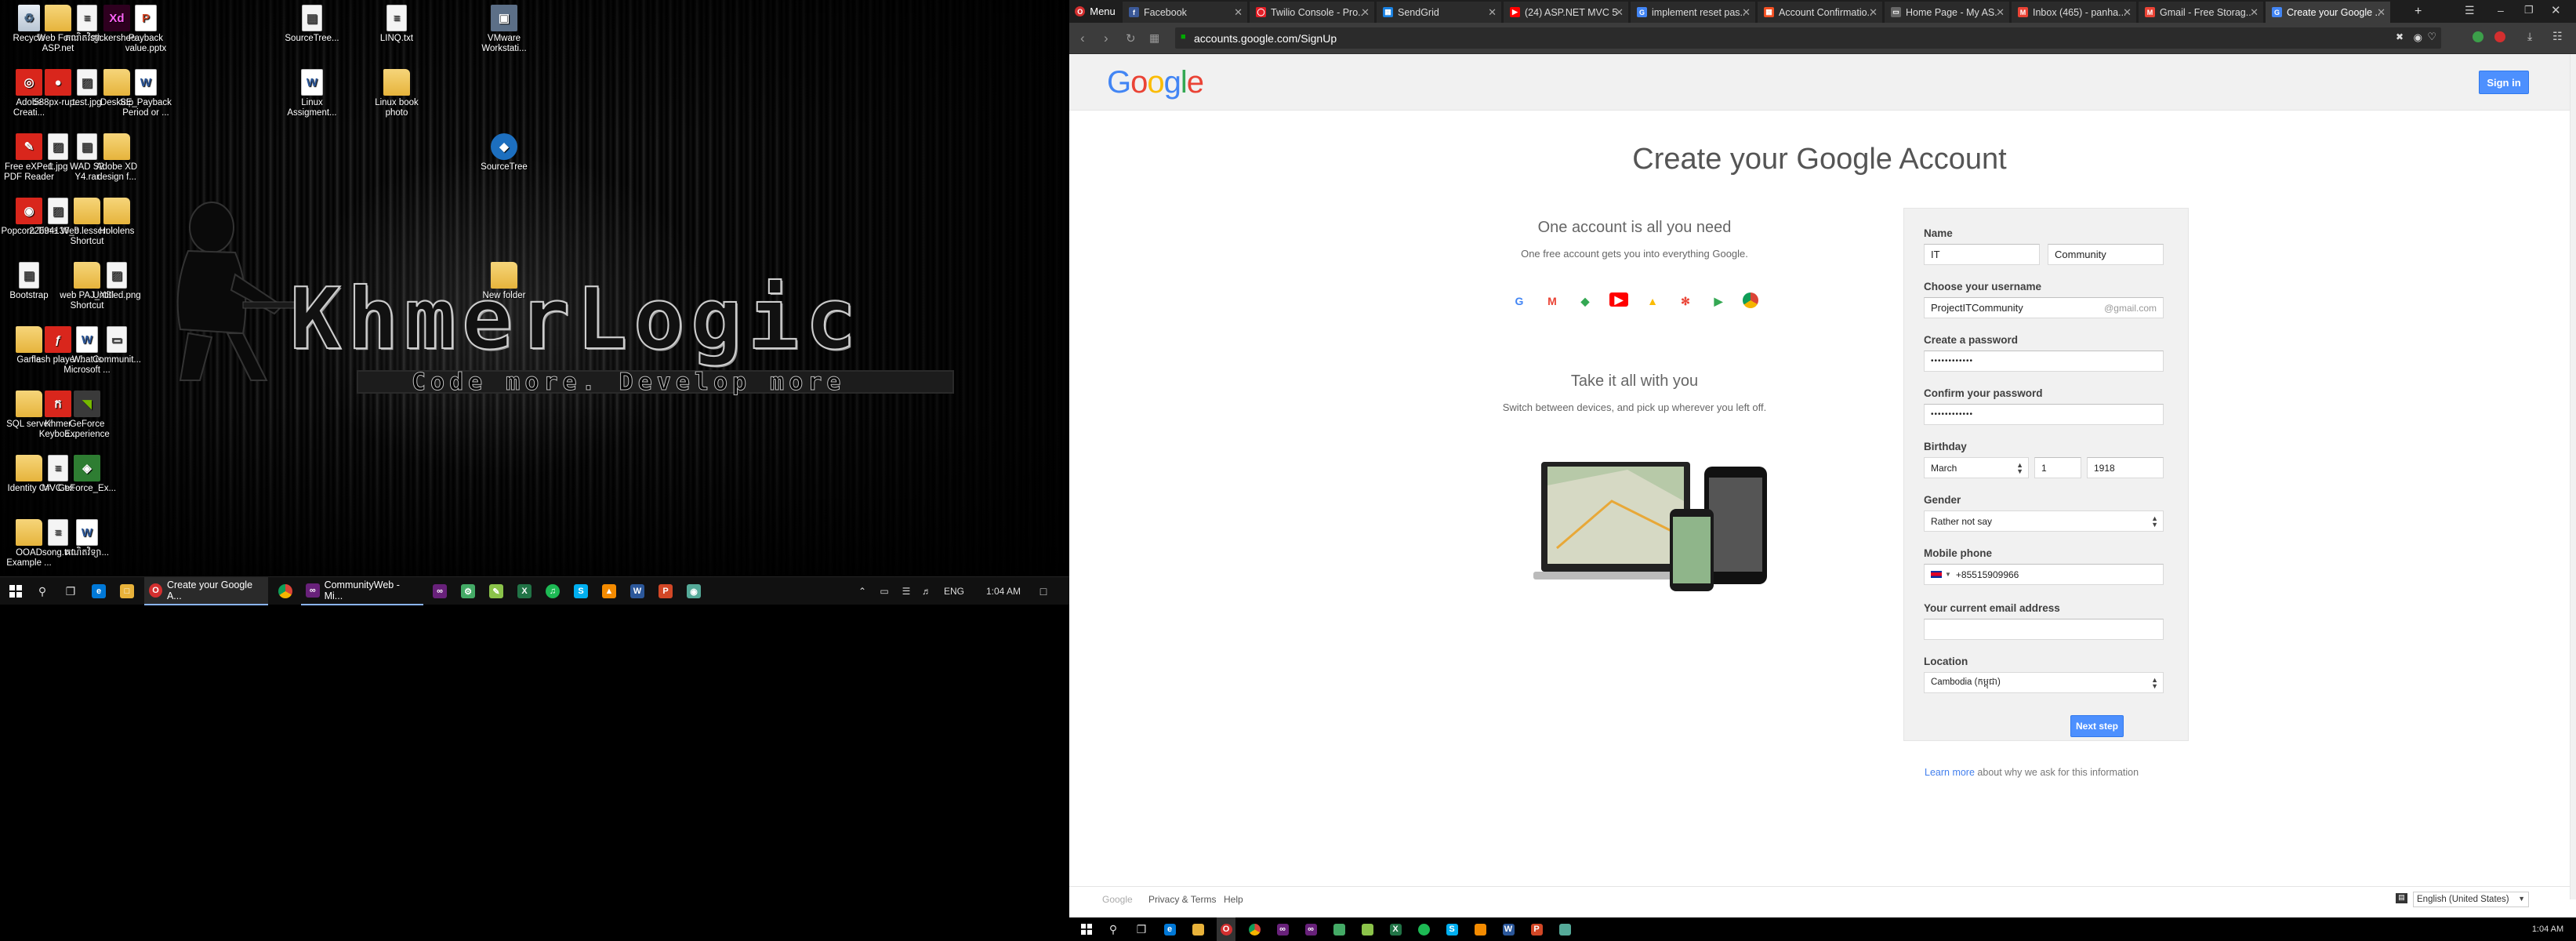 The image size is (2576, 941). What do you see at coordinates (665, 591) in the screenshot?
I see `powerpoint-icon: P` at bounding box center [665, 591].